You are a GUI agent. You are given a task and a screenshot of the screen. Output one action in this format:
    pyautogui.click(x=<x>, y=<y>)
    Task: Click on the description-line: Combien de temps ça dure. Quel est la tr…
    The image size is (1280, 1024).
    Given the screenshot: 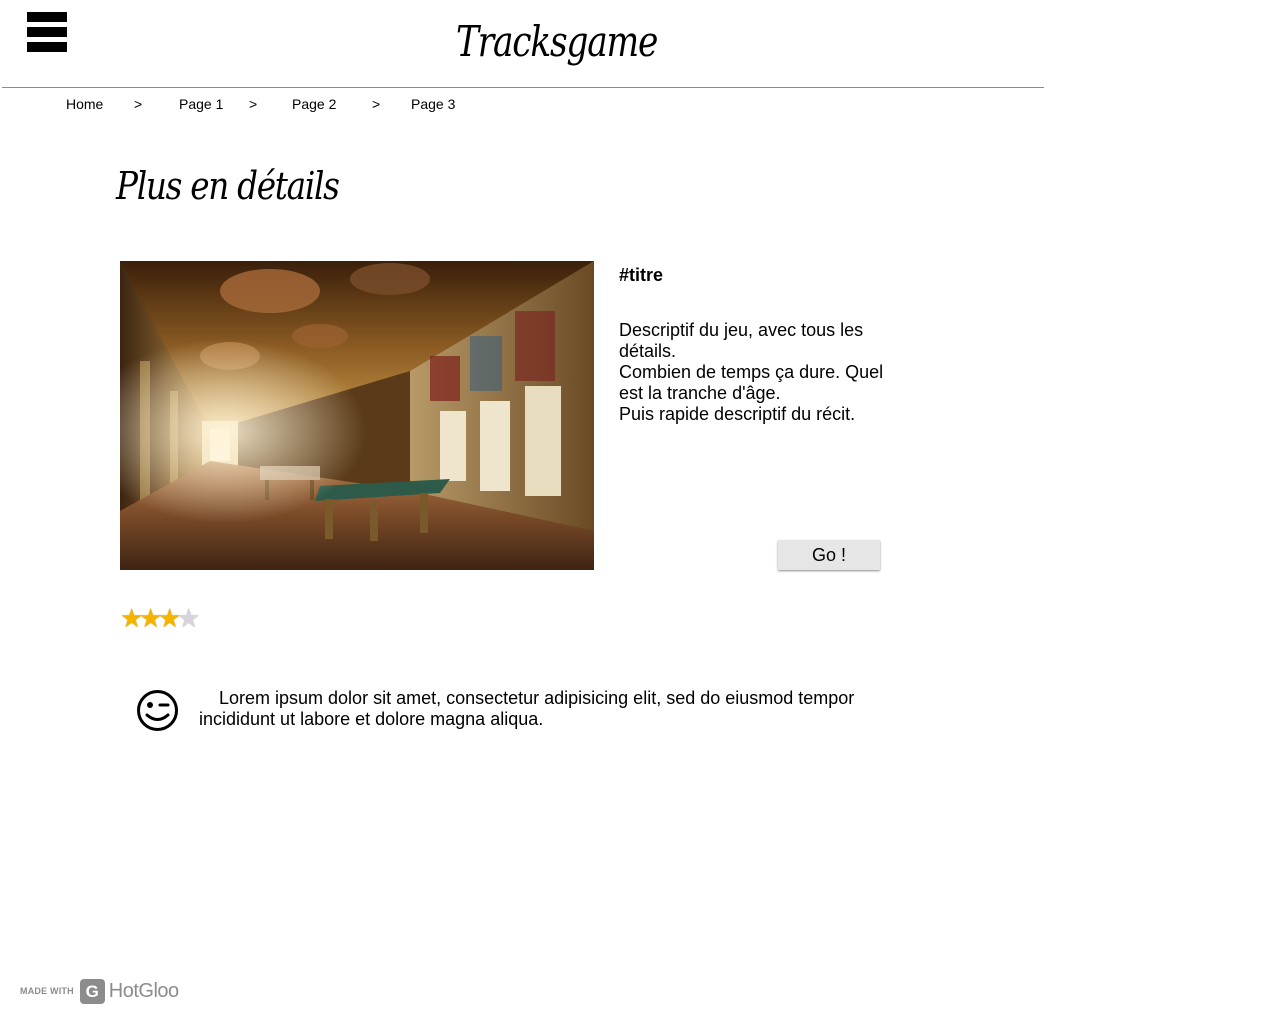 What is the action you would take?
    pyautogui.click(x=751, y=382)
    